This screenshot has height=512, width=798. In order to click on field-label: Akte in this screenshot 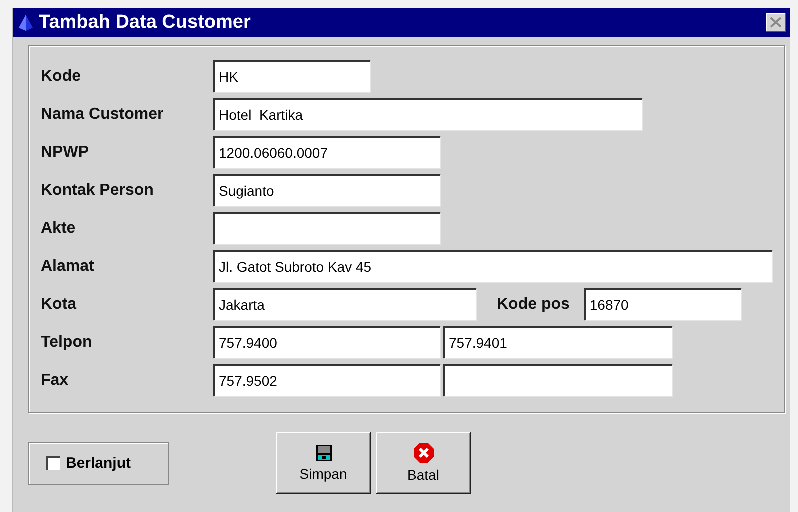, I will do `click(59, 229)`.